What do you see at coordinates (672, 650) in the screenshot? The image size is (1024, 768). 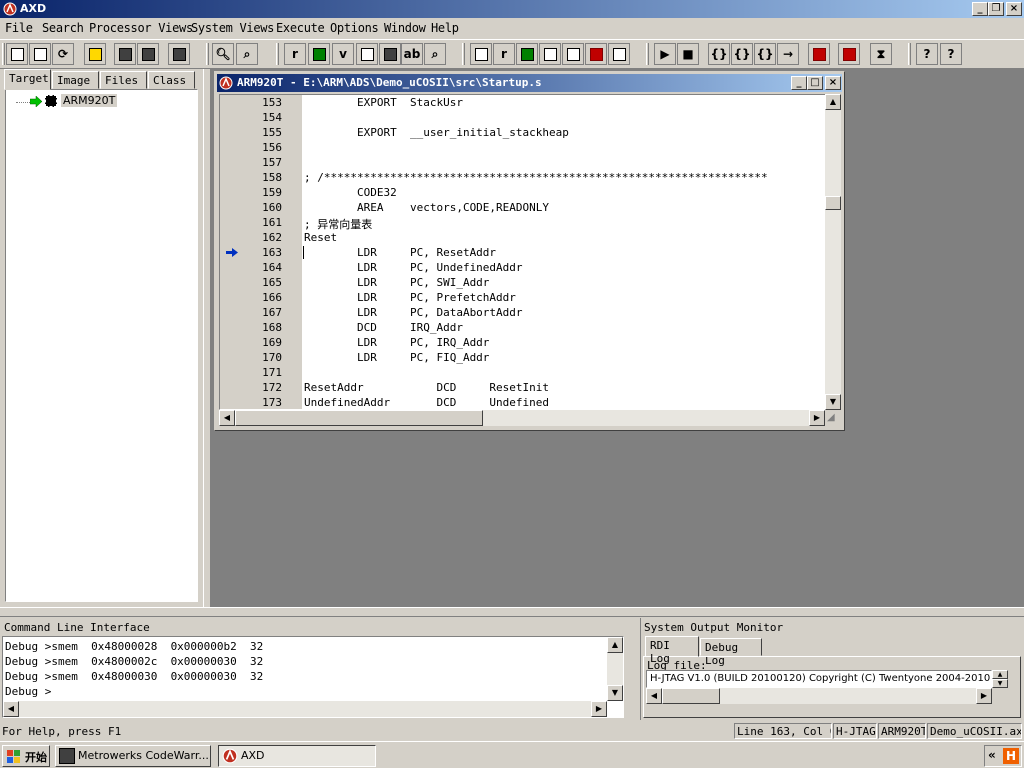 I see `tab-rdi-log: RDI Log` at bounding box center [672, 650].